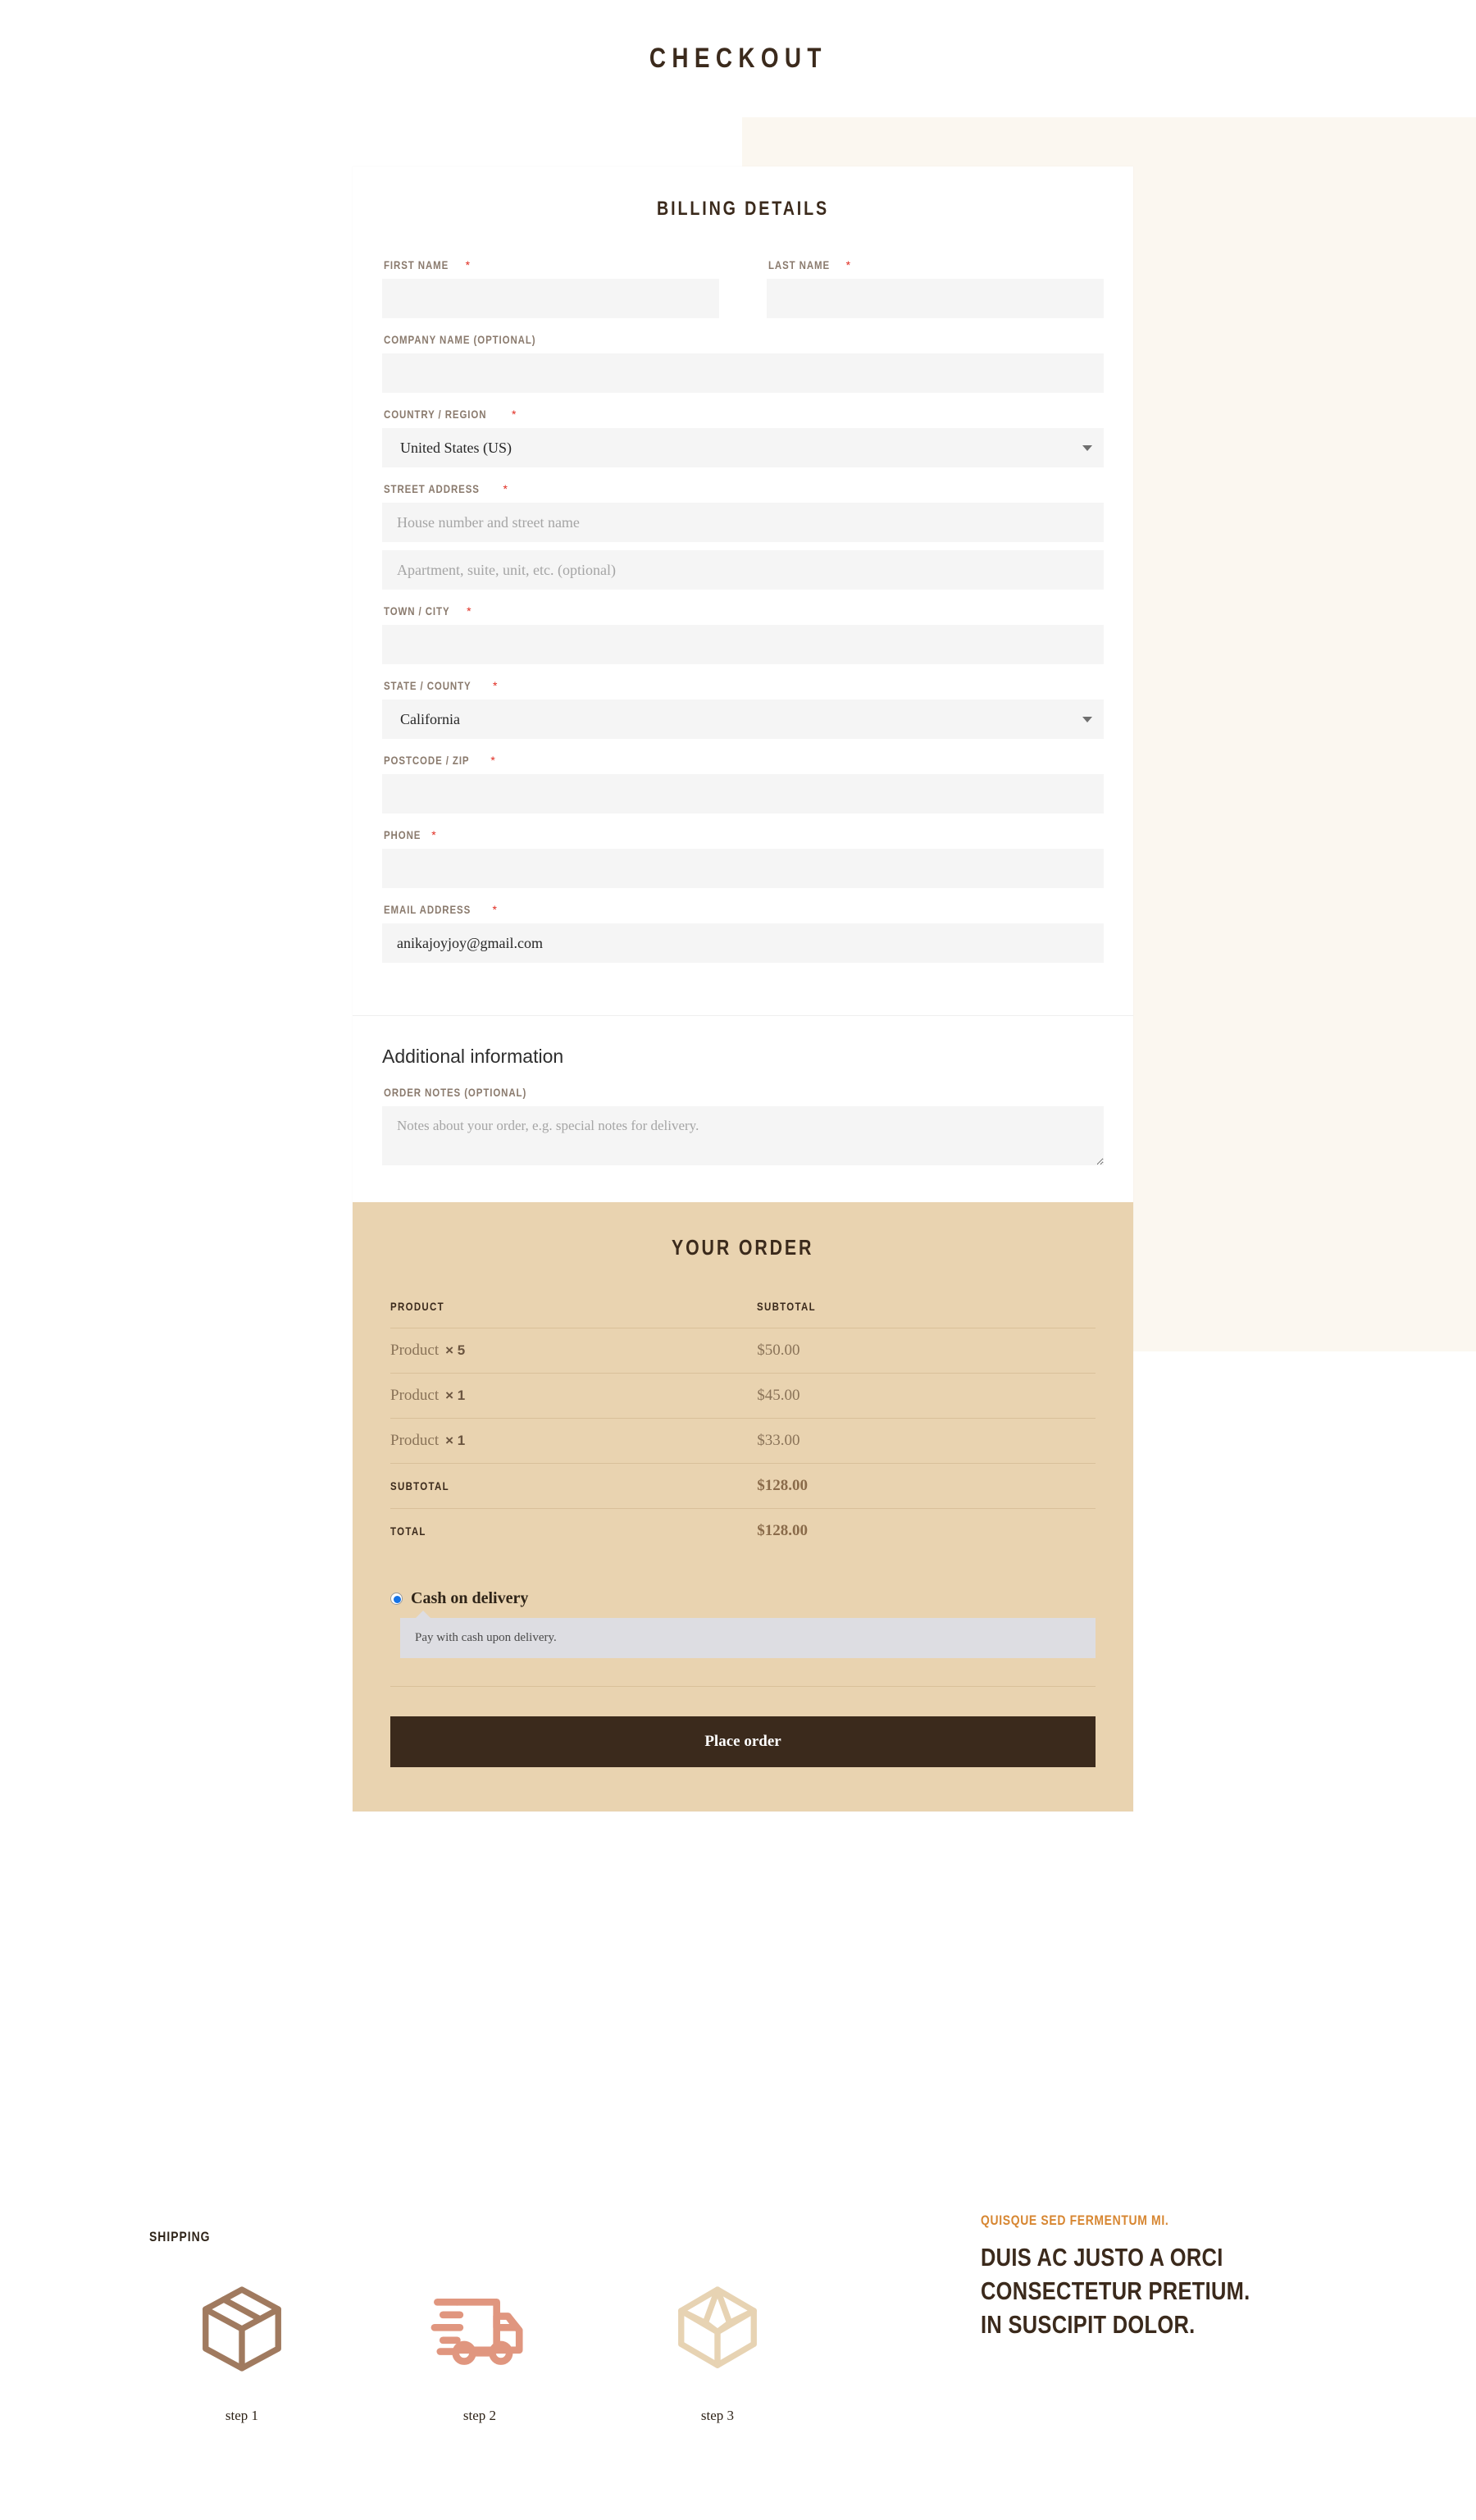  I want to click on phone-group: PHONE *, so click(743, 858).